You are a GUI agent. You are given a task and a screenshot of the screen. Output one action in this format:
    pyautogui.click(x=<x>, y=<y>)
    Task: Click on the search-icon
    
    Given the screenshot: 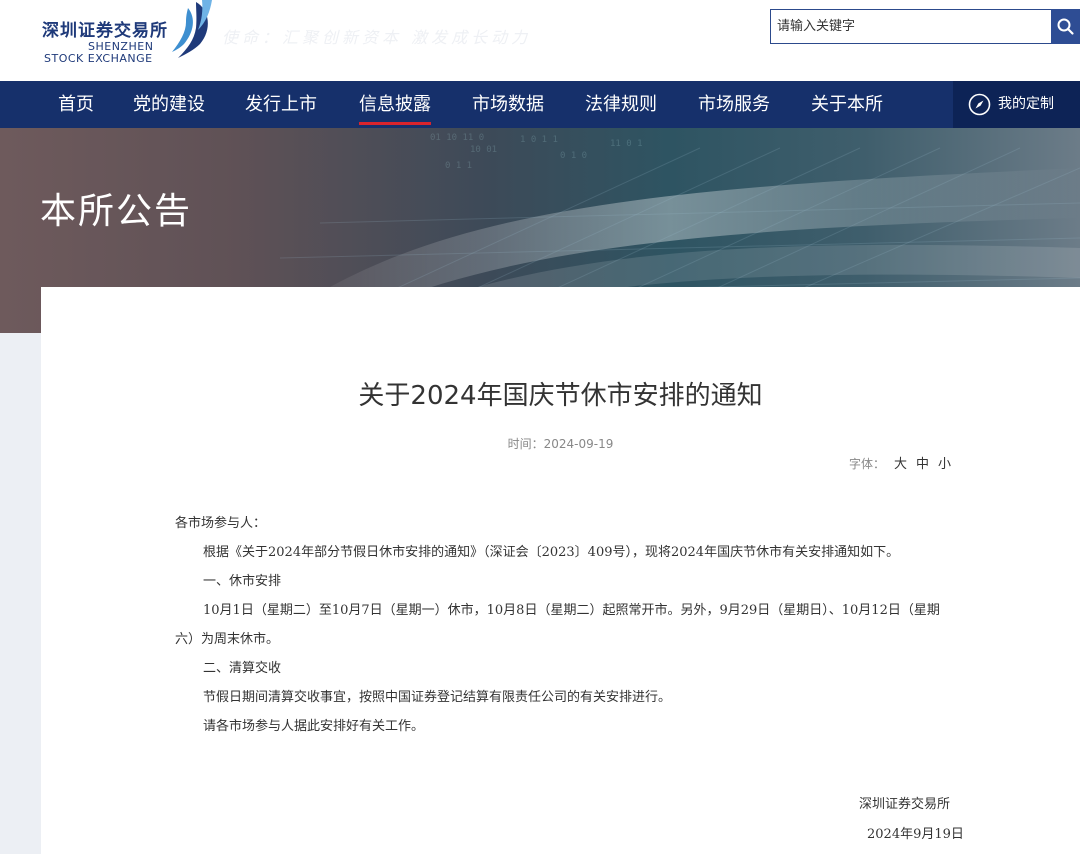 What is the action you would take?
    pyautogui.click(x=1065, y=26)
    